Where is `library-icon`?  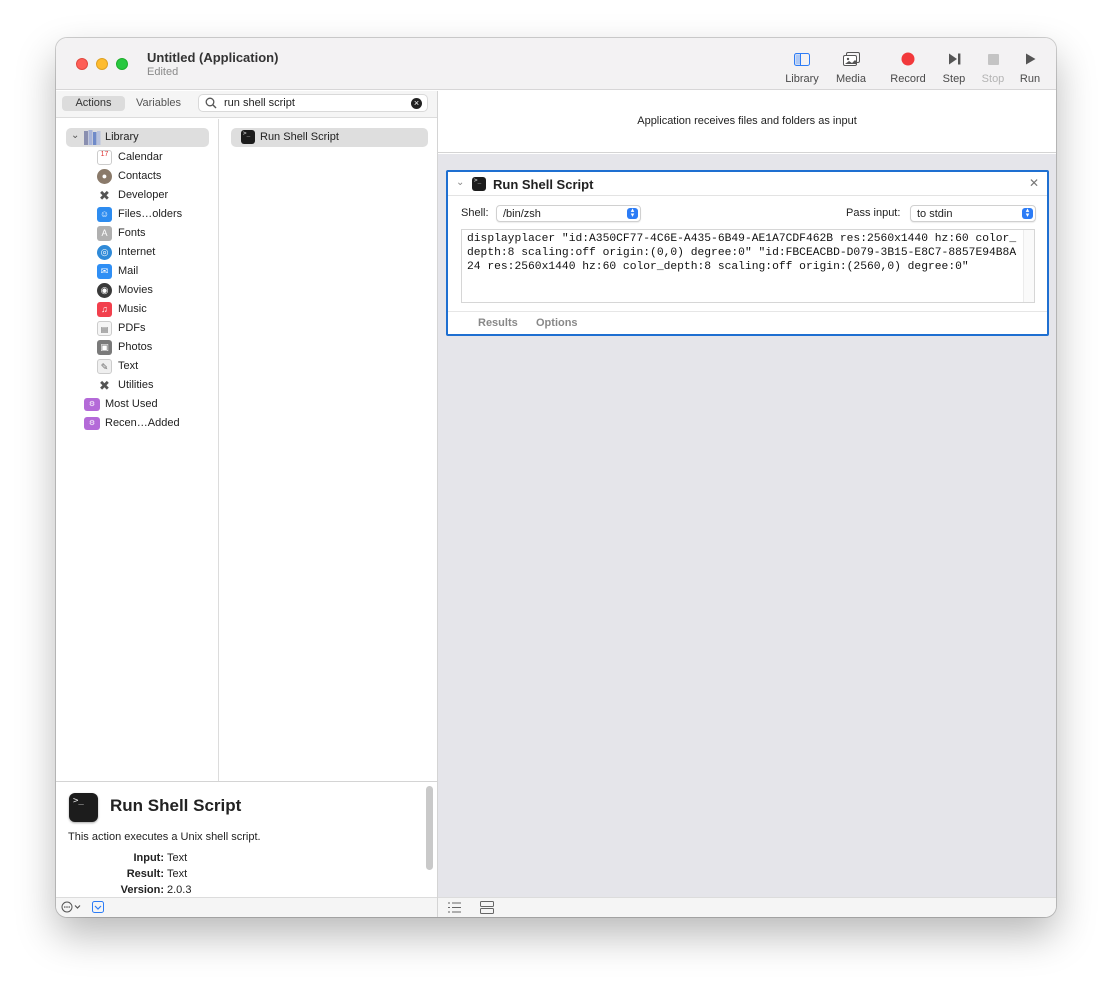 library-icon is located at coordinates (802, 59).